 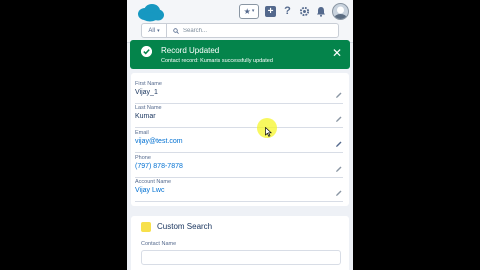 I want to click on mouse-pointer-icon, so click(x=268, y=132).